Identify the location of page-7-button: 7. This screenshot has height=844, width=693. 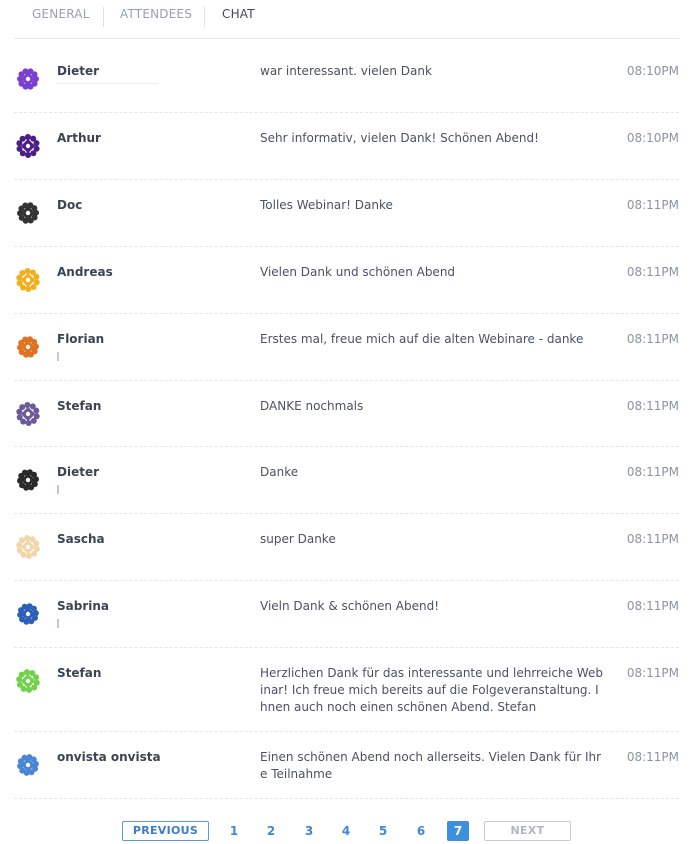
(458, 831).